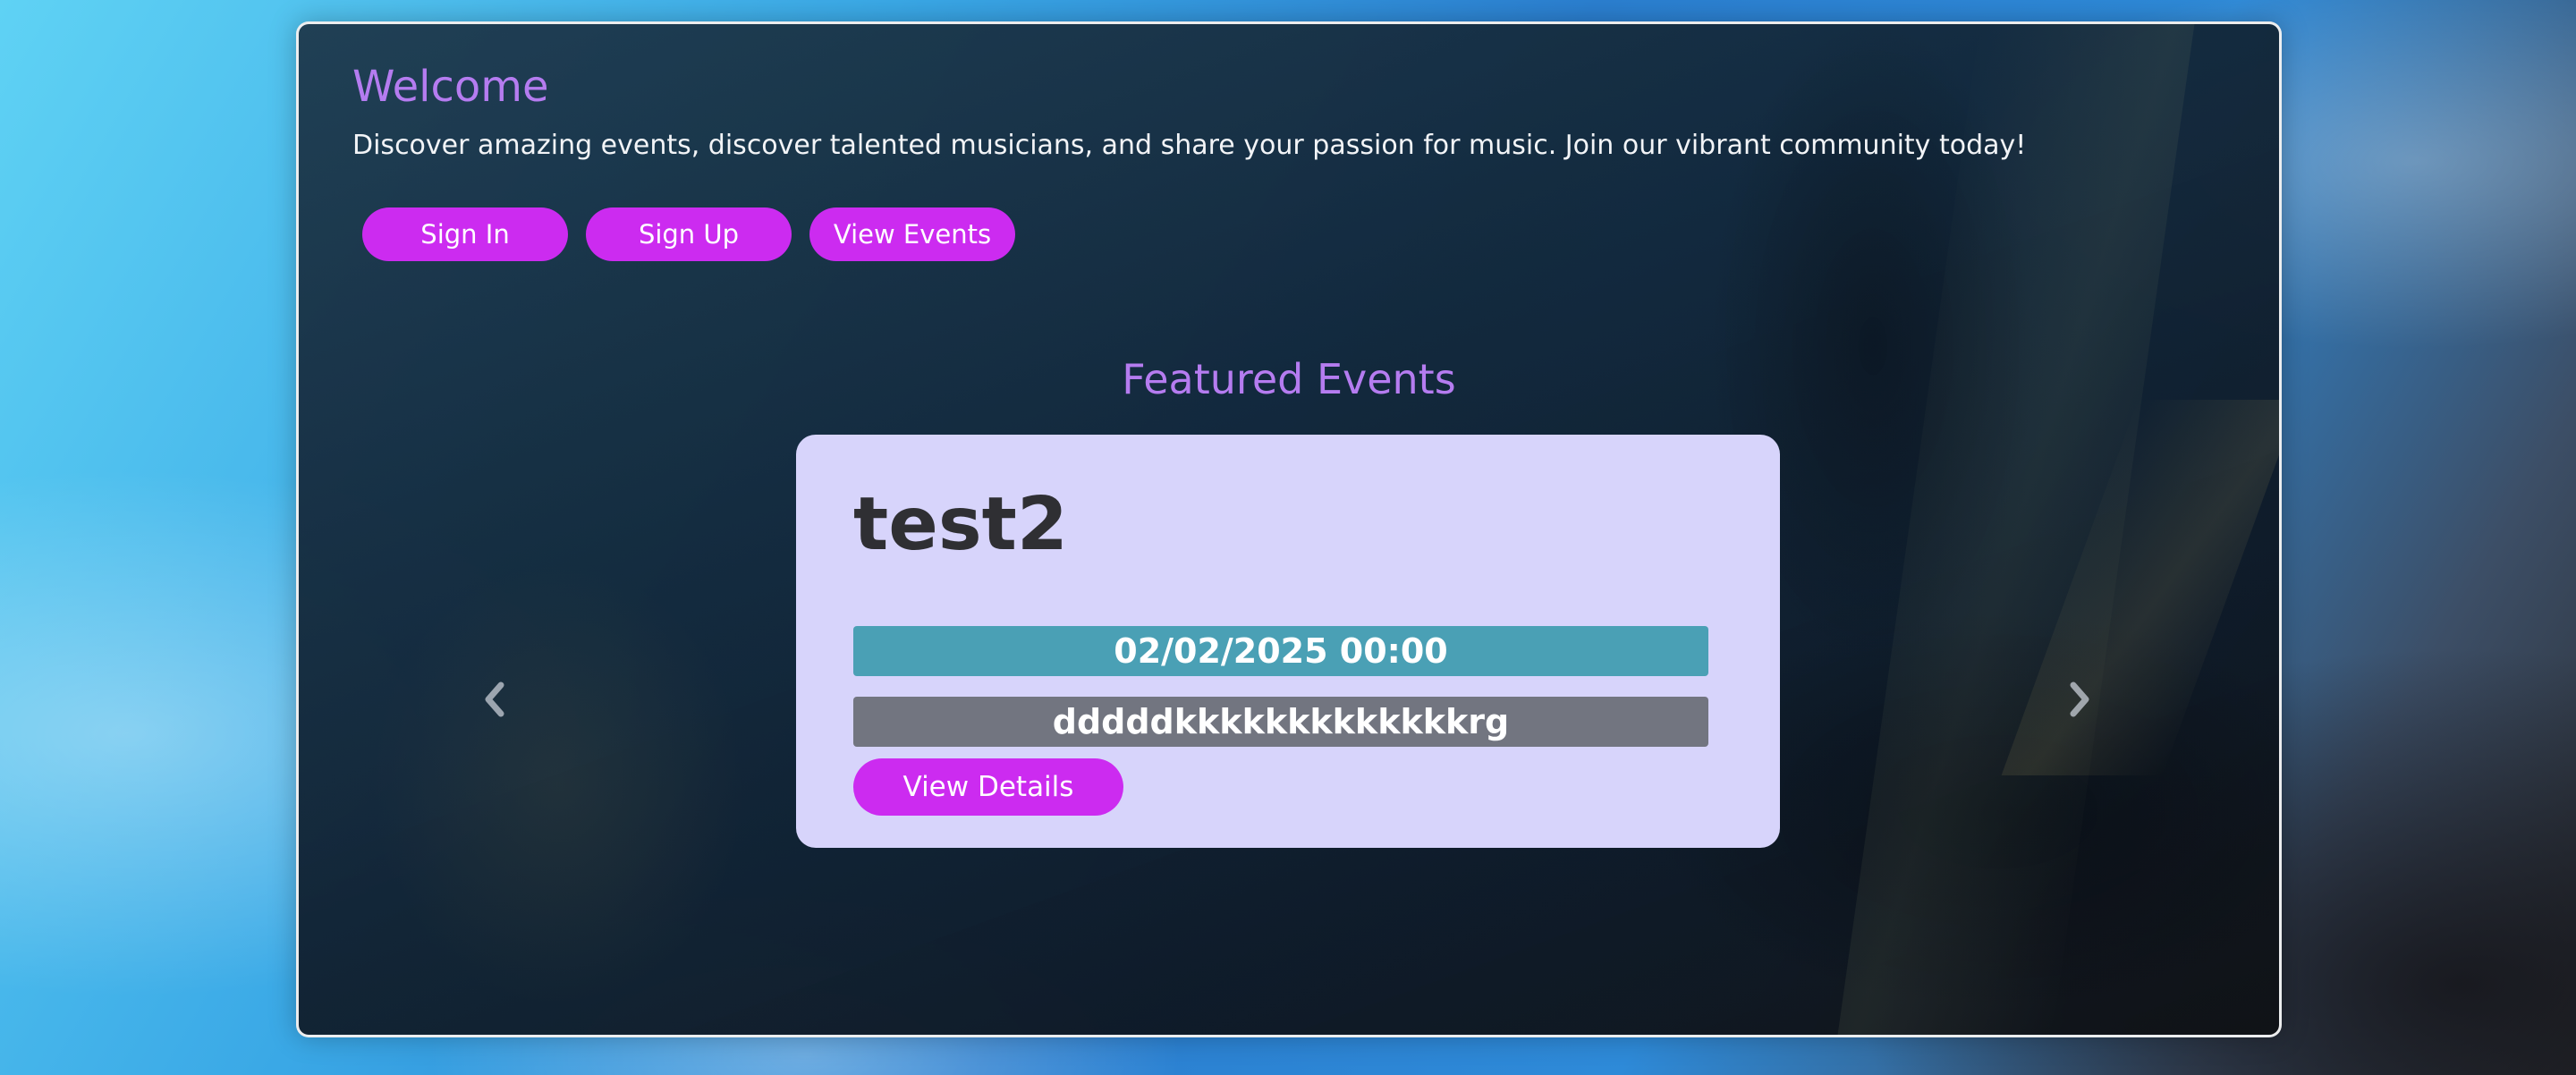 The height and width of the screenshot is (1075, 2576). I want to click on chevron-right-icon, so click(2079, 699).